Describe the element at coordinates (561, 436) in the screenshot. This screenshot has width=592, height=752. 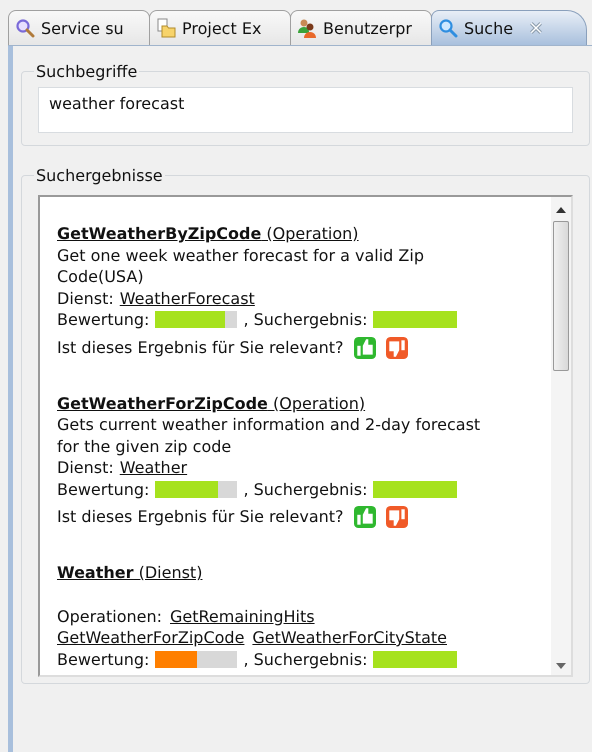
I see `scrollbar` at that location.